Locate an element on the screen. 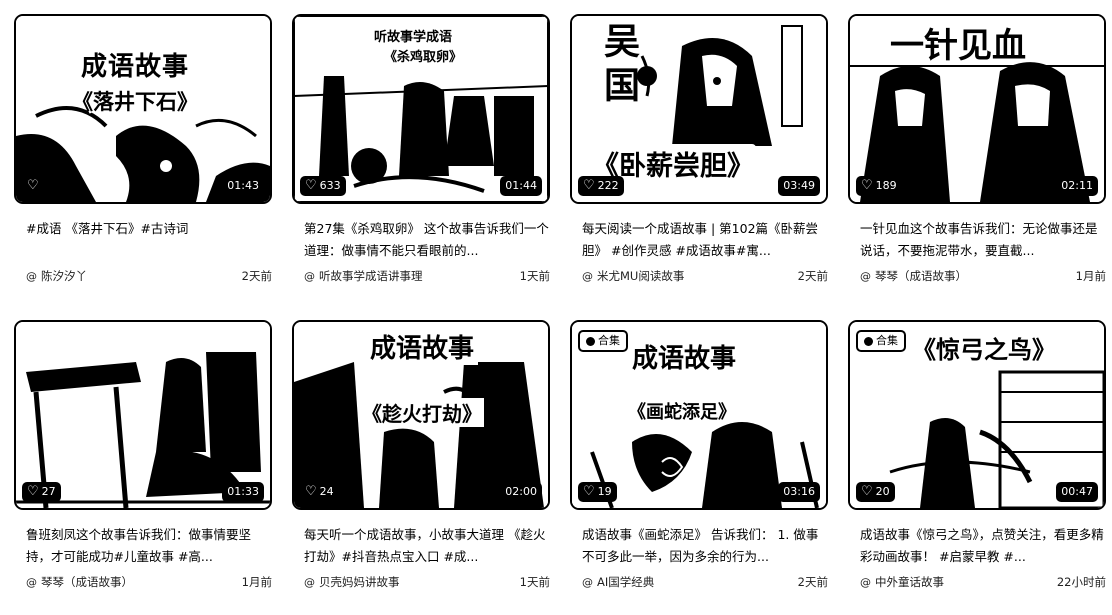  overlay-subtitle: 《落井下石》 is located at coordinates (135, 102).